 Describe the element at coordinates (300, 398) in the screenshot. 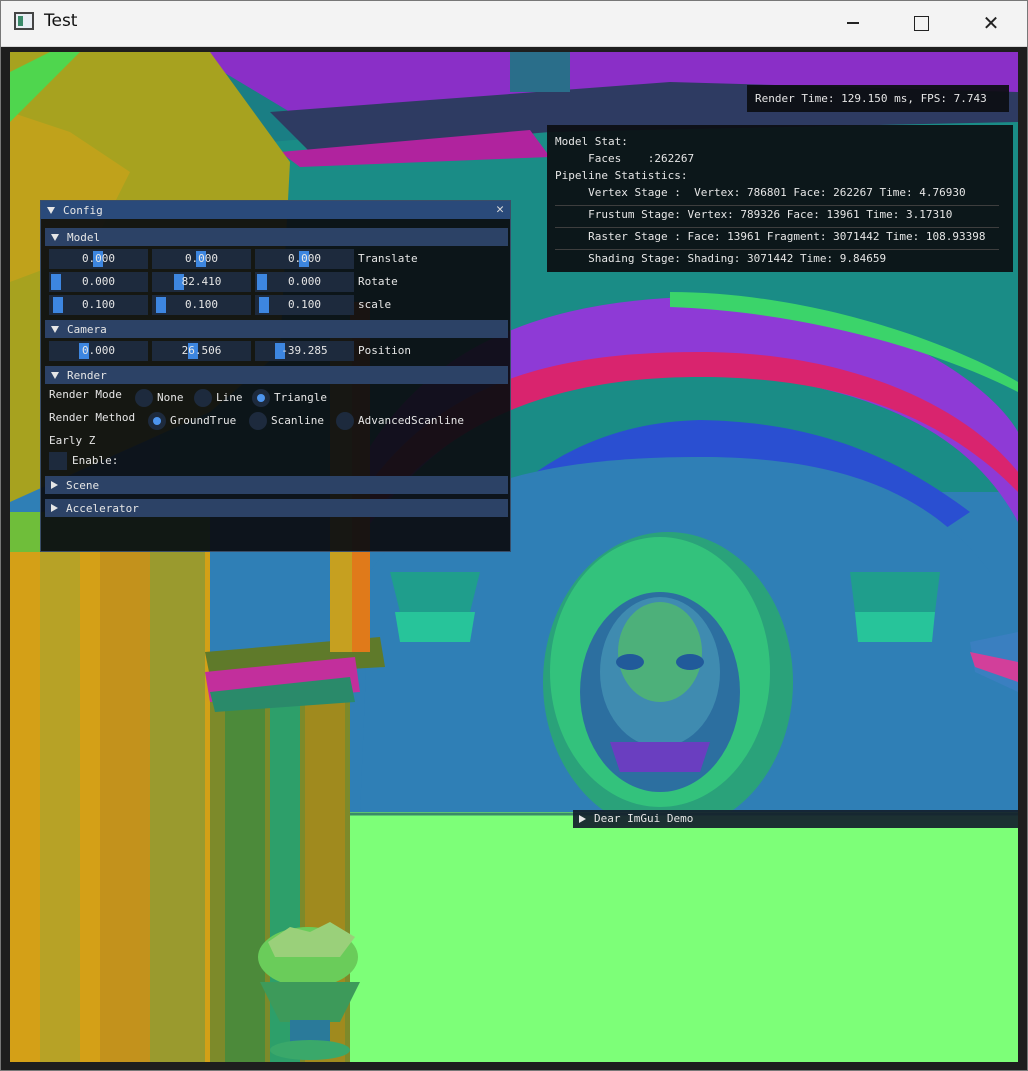

I see `radio-triangle-label: Triangle` at that location.